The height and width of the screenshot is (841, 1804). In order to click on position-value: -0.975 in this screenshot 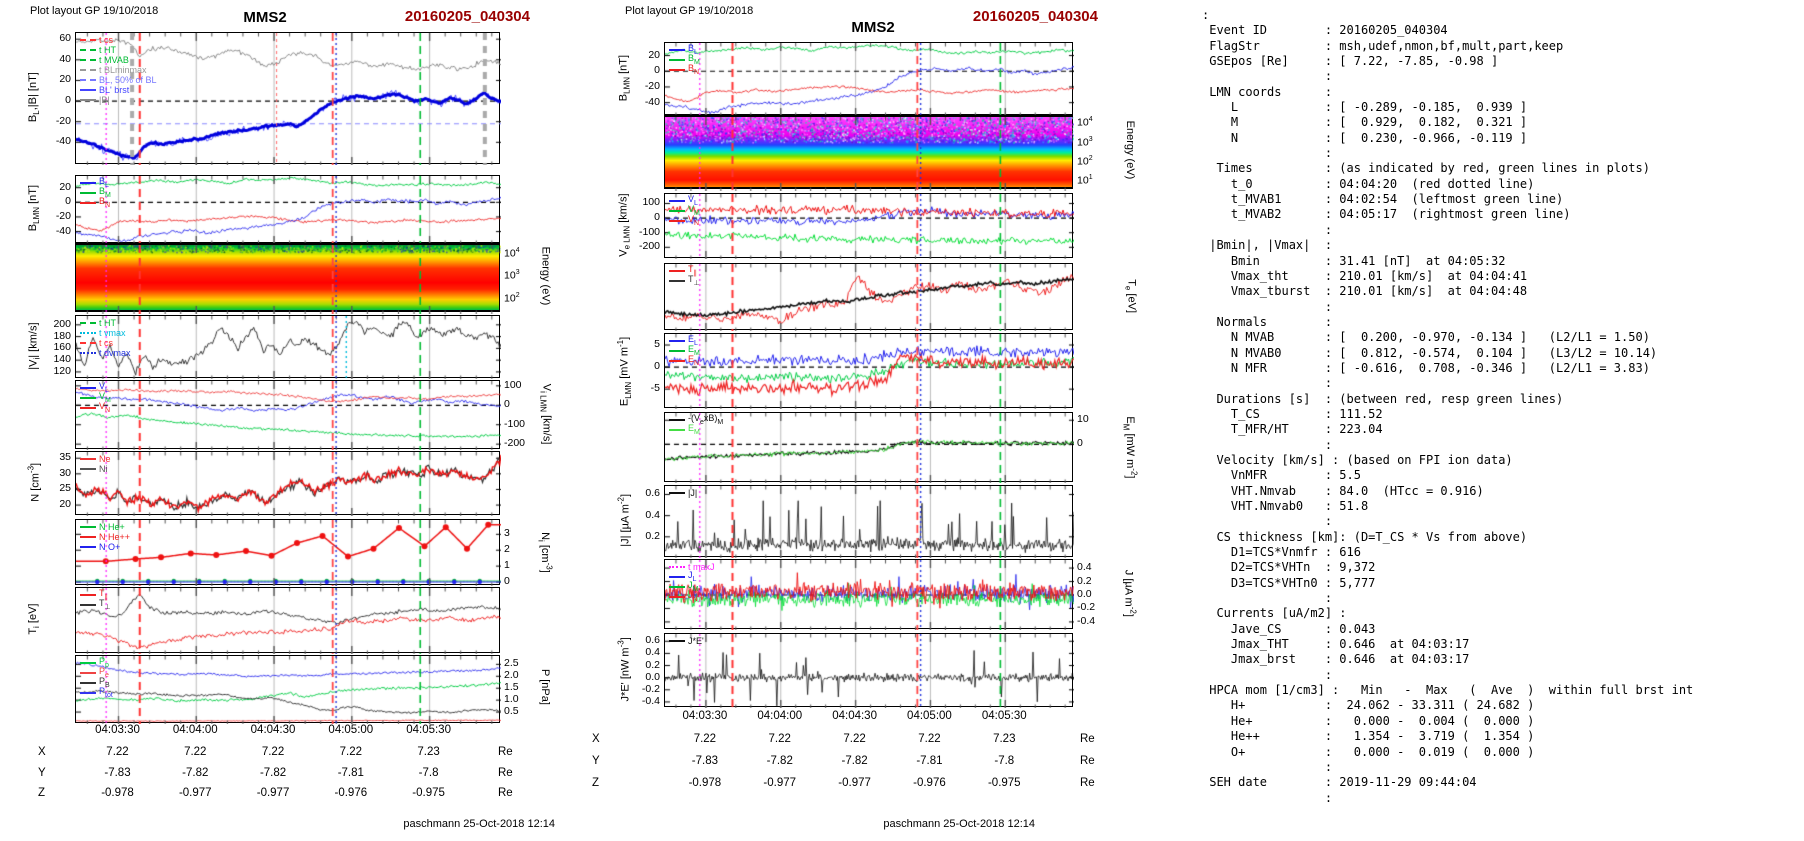, I will do `click(428, 793)`.